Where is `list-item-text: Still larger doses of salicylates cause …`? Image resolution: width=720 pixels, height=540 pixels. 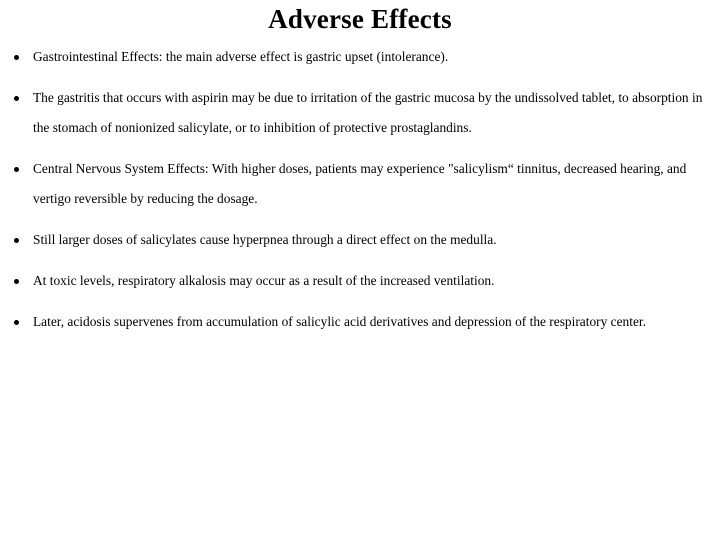
list-item-text: Still larger doses of salicylates cause … is located at coordinates (265, 239).